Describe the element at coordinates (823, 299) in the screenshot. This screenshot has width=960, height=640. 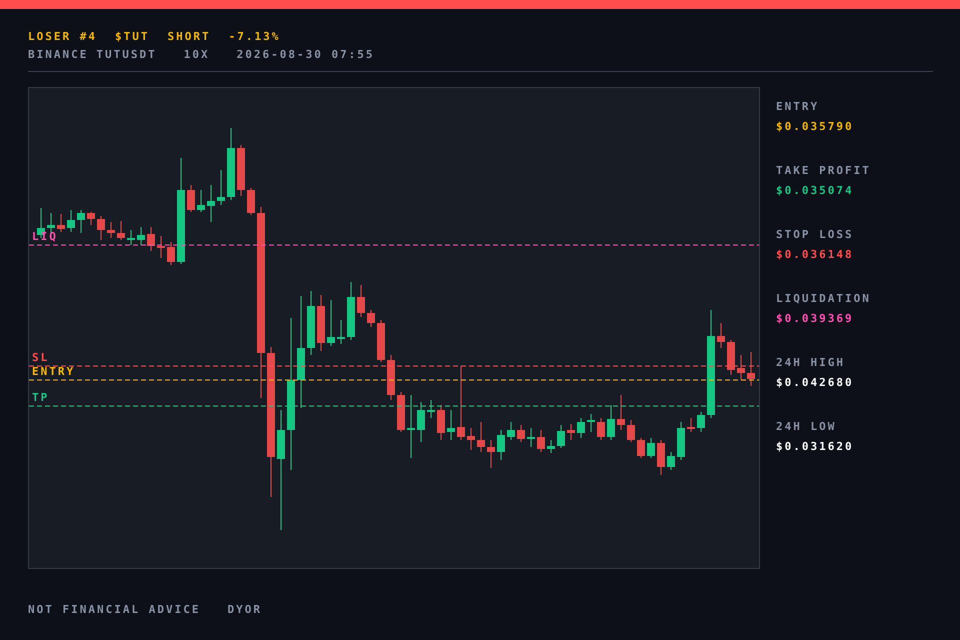
I see `stat-label: LIQUIDATION` at that location.